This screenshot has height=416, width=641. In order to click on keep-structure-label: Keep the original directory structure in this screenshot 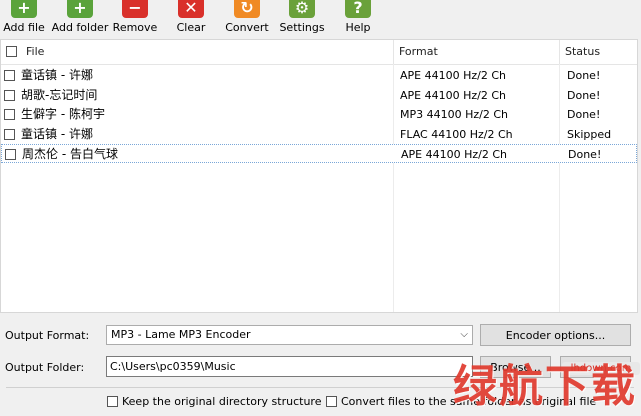, I will do `click(222, 401)`.